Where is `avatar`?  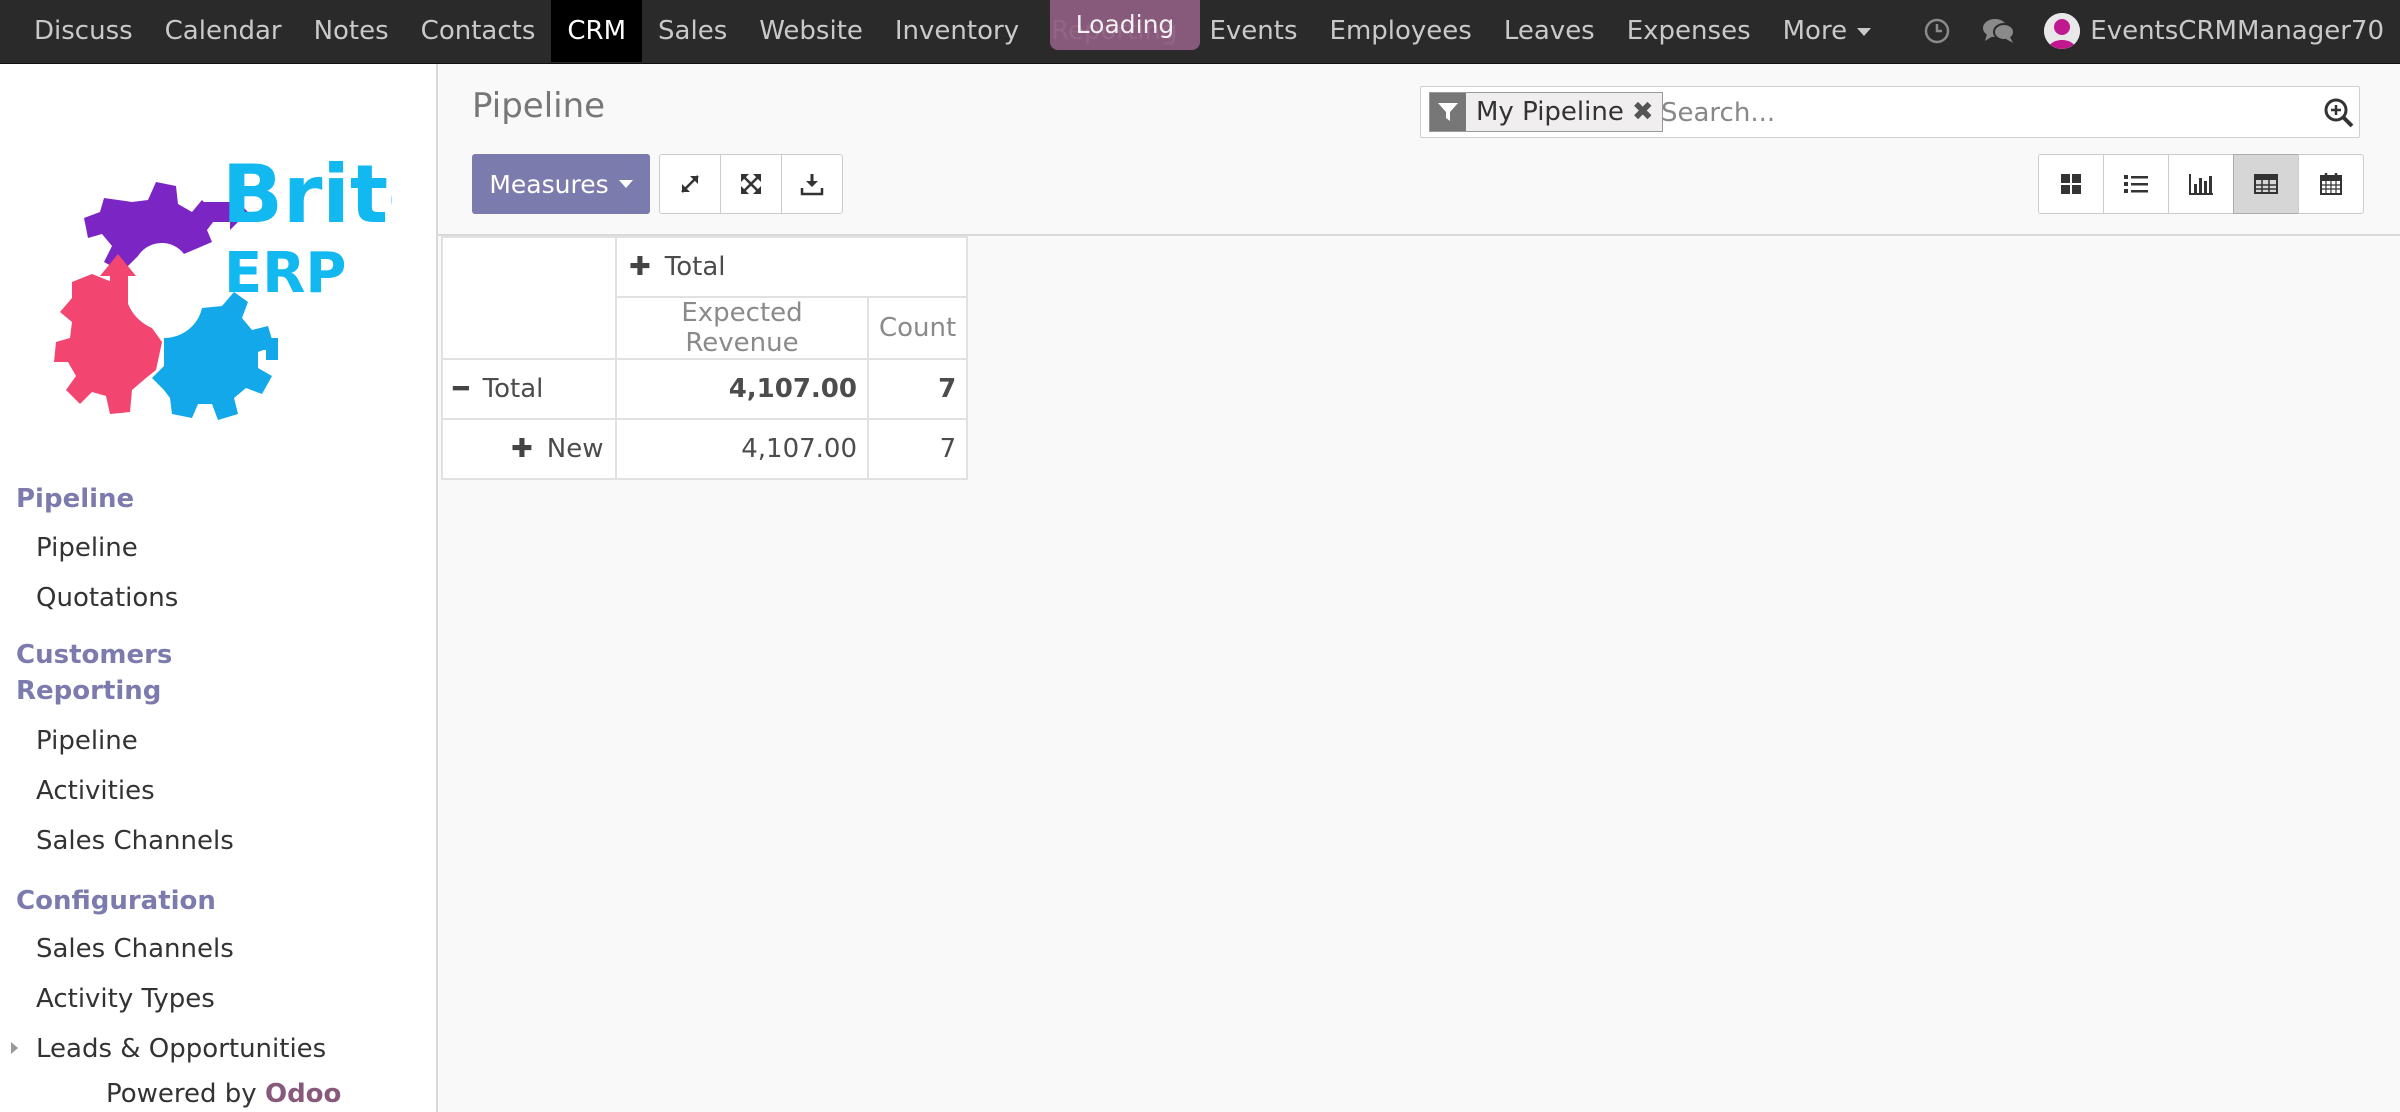
avatar is located at coordinates (2062, 31).